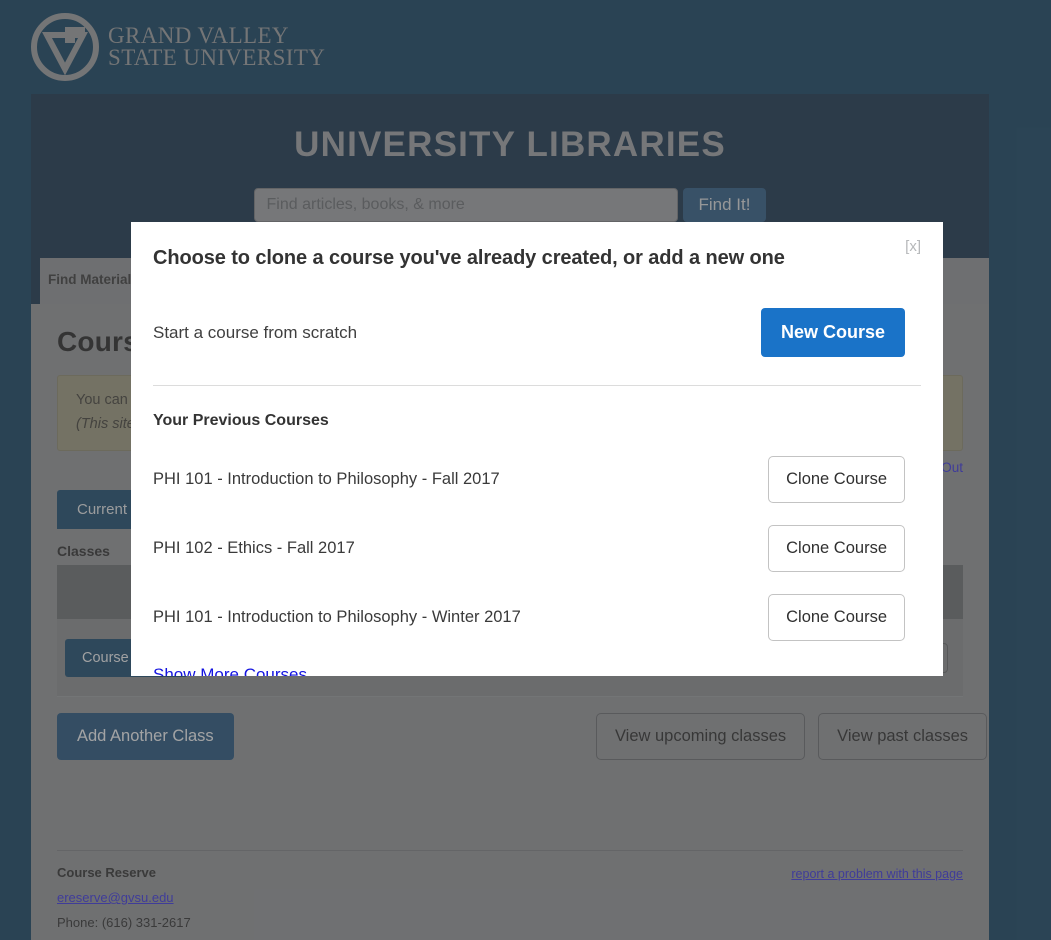 This screenshot has width=1051, height=940. What do you see at coordinates (255, 332) in the screenshot?
I see `start-from-scratch-label: Start a course from scratch` at bounding box center [255, 332].